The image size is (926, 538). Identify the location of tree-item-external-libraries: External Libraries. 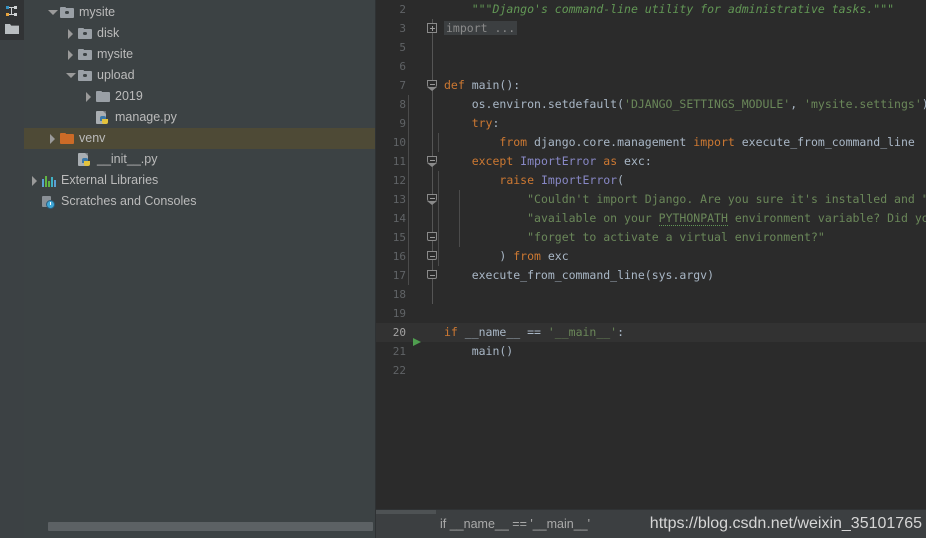
(200, 180).